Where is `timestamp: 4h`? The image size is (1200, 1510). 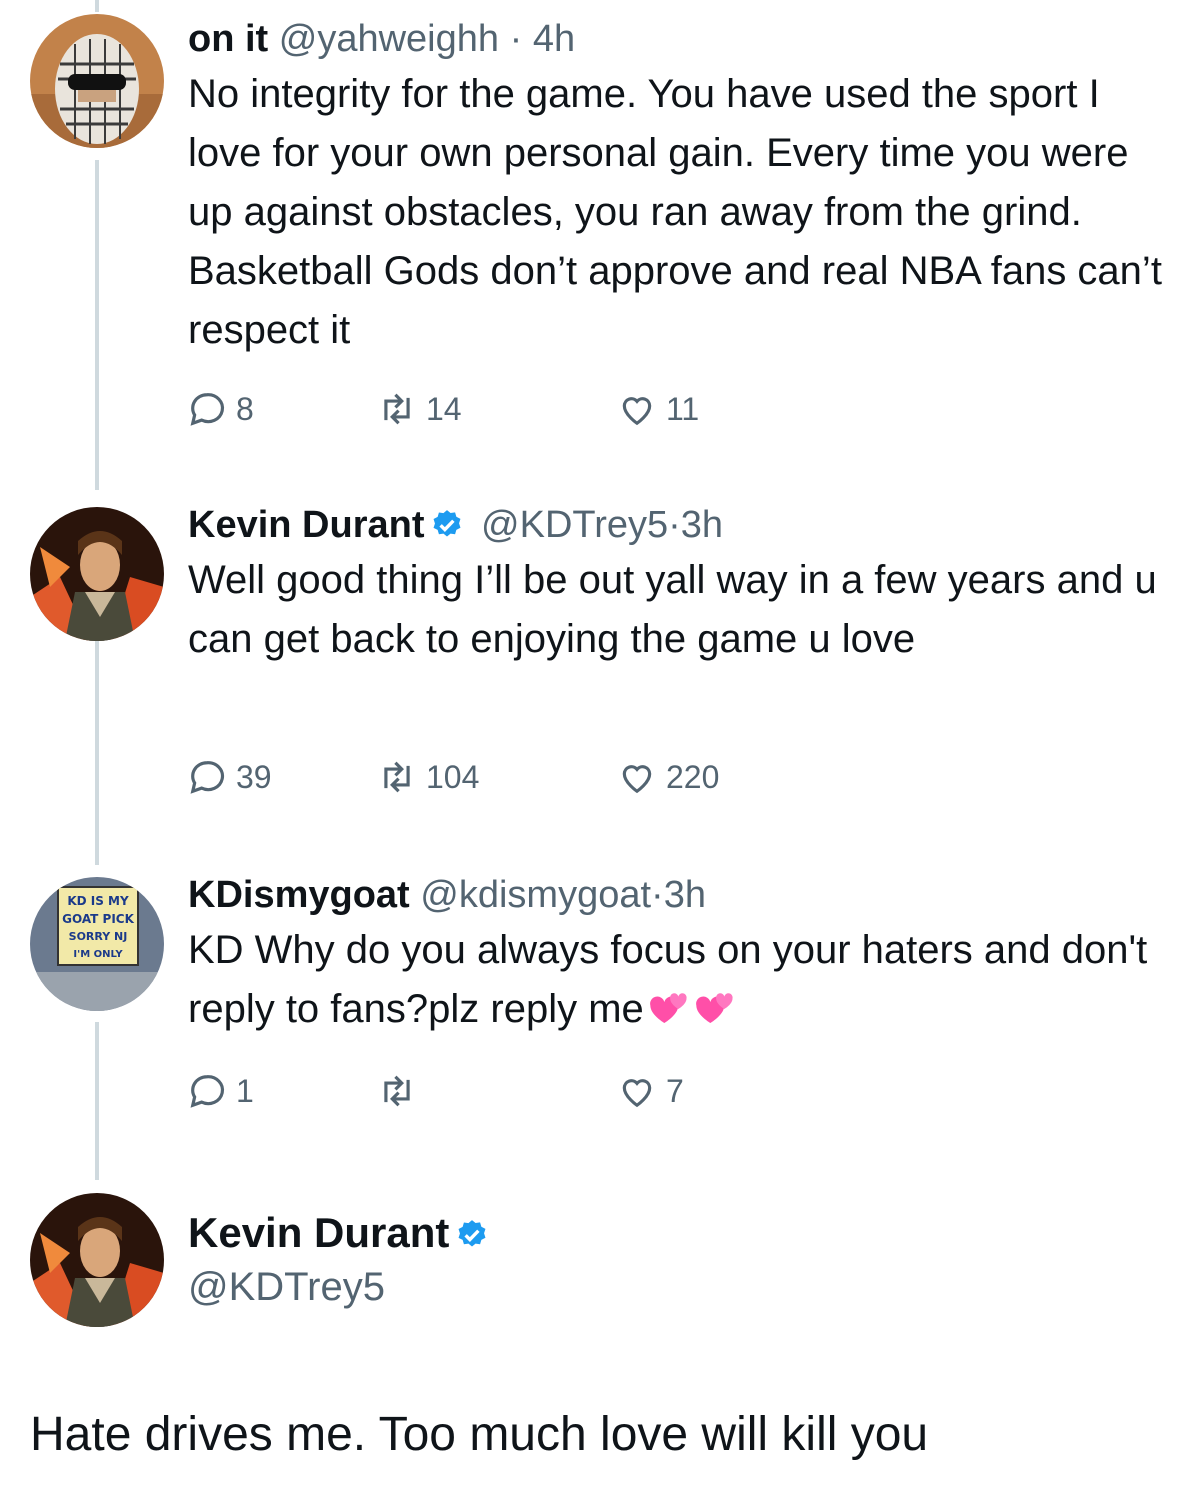 timestamp: 4h is located at coordinates (554, 39).